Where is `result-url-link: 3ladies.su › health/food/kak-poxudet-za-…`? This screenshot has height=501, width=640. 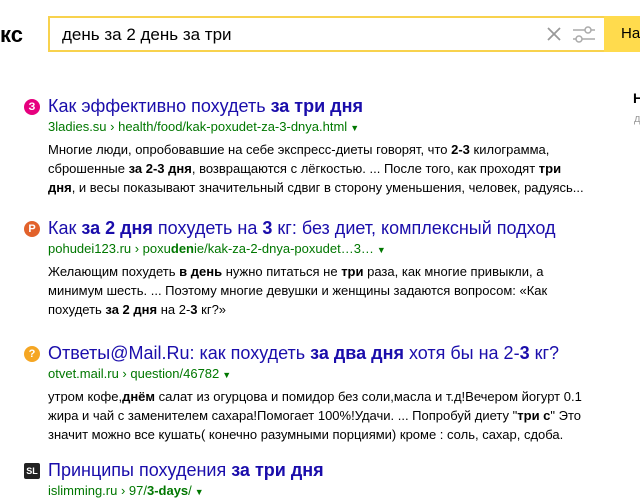
result-url-link: 3ladies.su › health/food/kak-poxudet-za-… is located at coordinates (336, 127).